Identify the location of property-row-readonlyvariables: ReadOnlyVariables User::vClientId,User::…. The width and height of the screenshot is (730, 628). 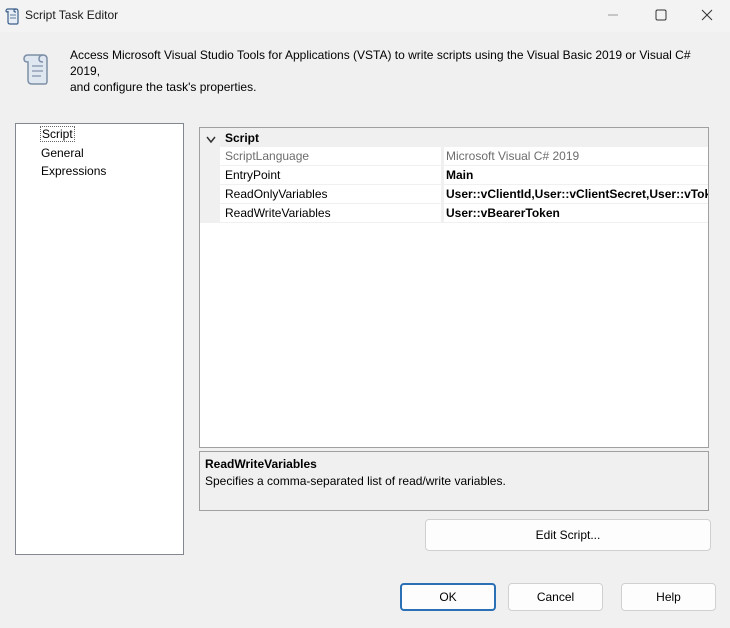
(454, 194).